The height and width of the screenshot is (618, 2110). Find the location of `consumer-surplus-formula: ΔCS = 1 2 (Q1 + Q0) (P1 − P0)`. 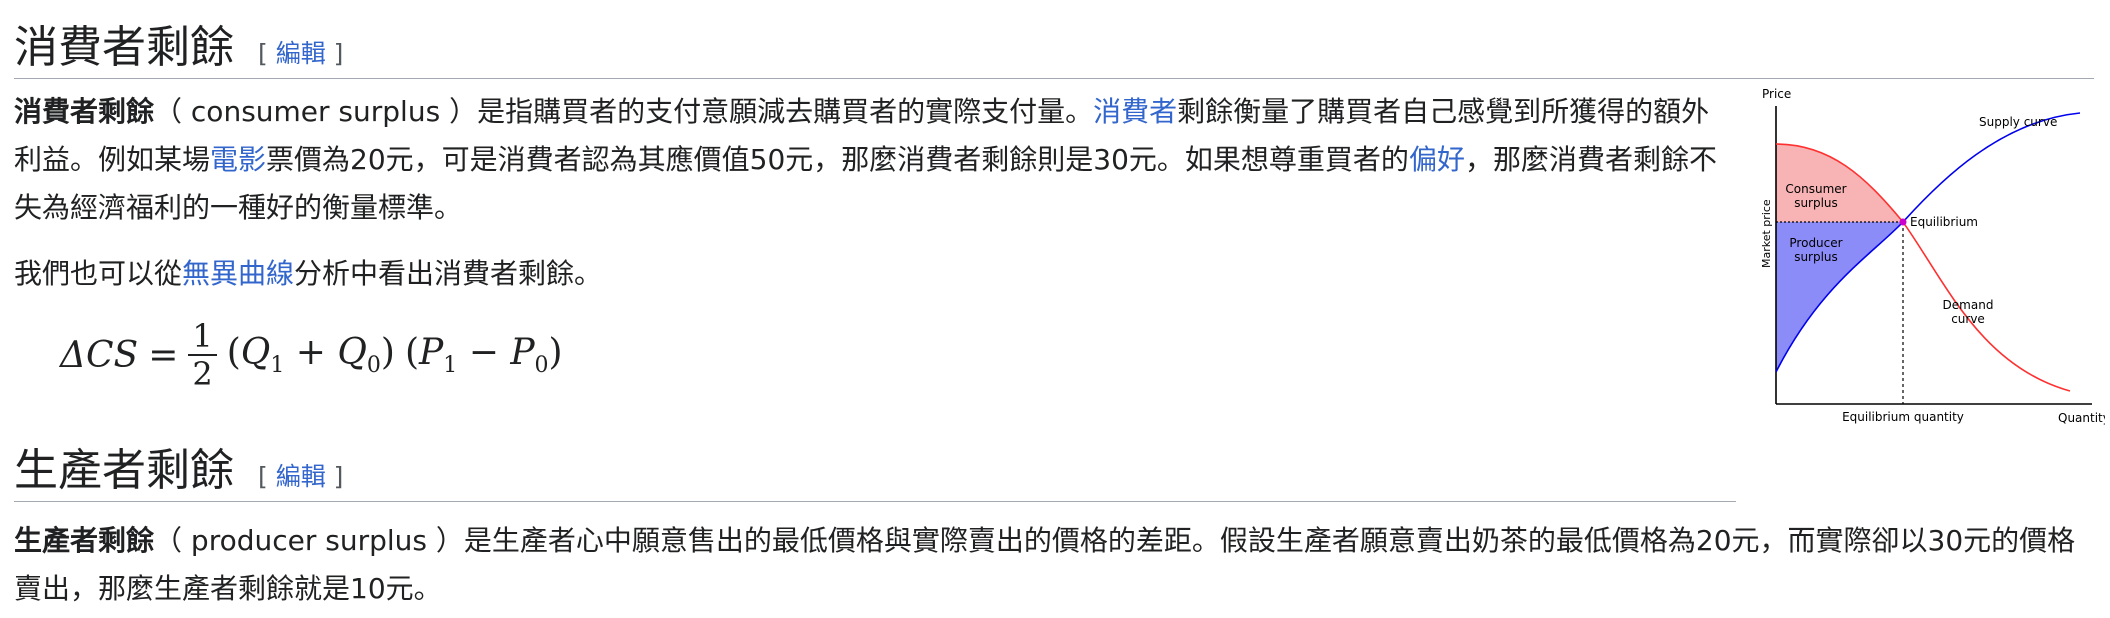

consumer-surplus-formula: ΔCS = 1 2 (Q1 + Q0) (P1 − P0) is located at coordinates (311, 355).